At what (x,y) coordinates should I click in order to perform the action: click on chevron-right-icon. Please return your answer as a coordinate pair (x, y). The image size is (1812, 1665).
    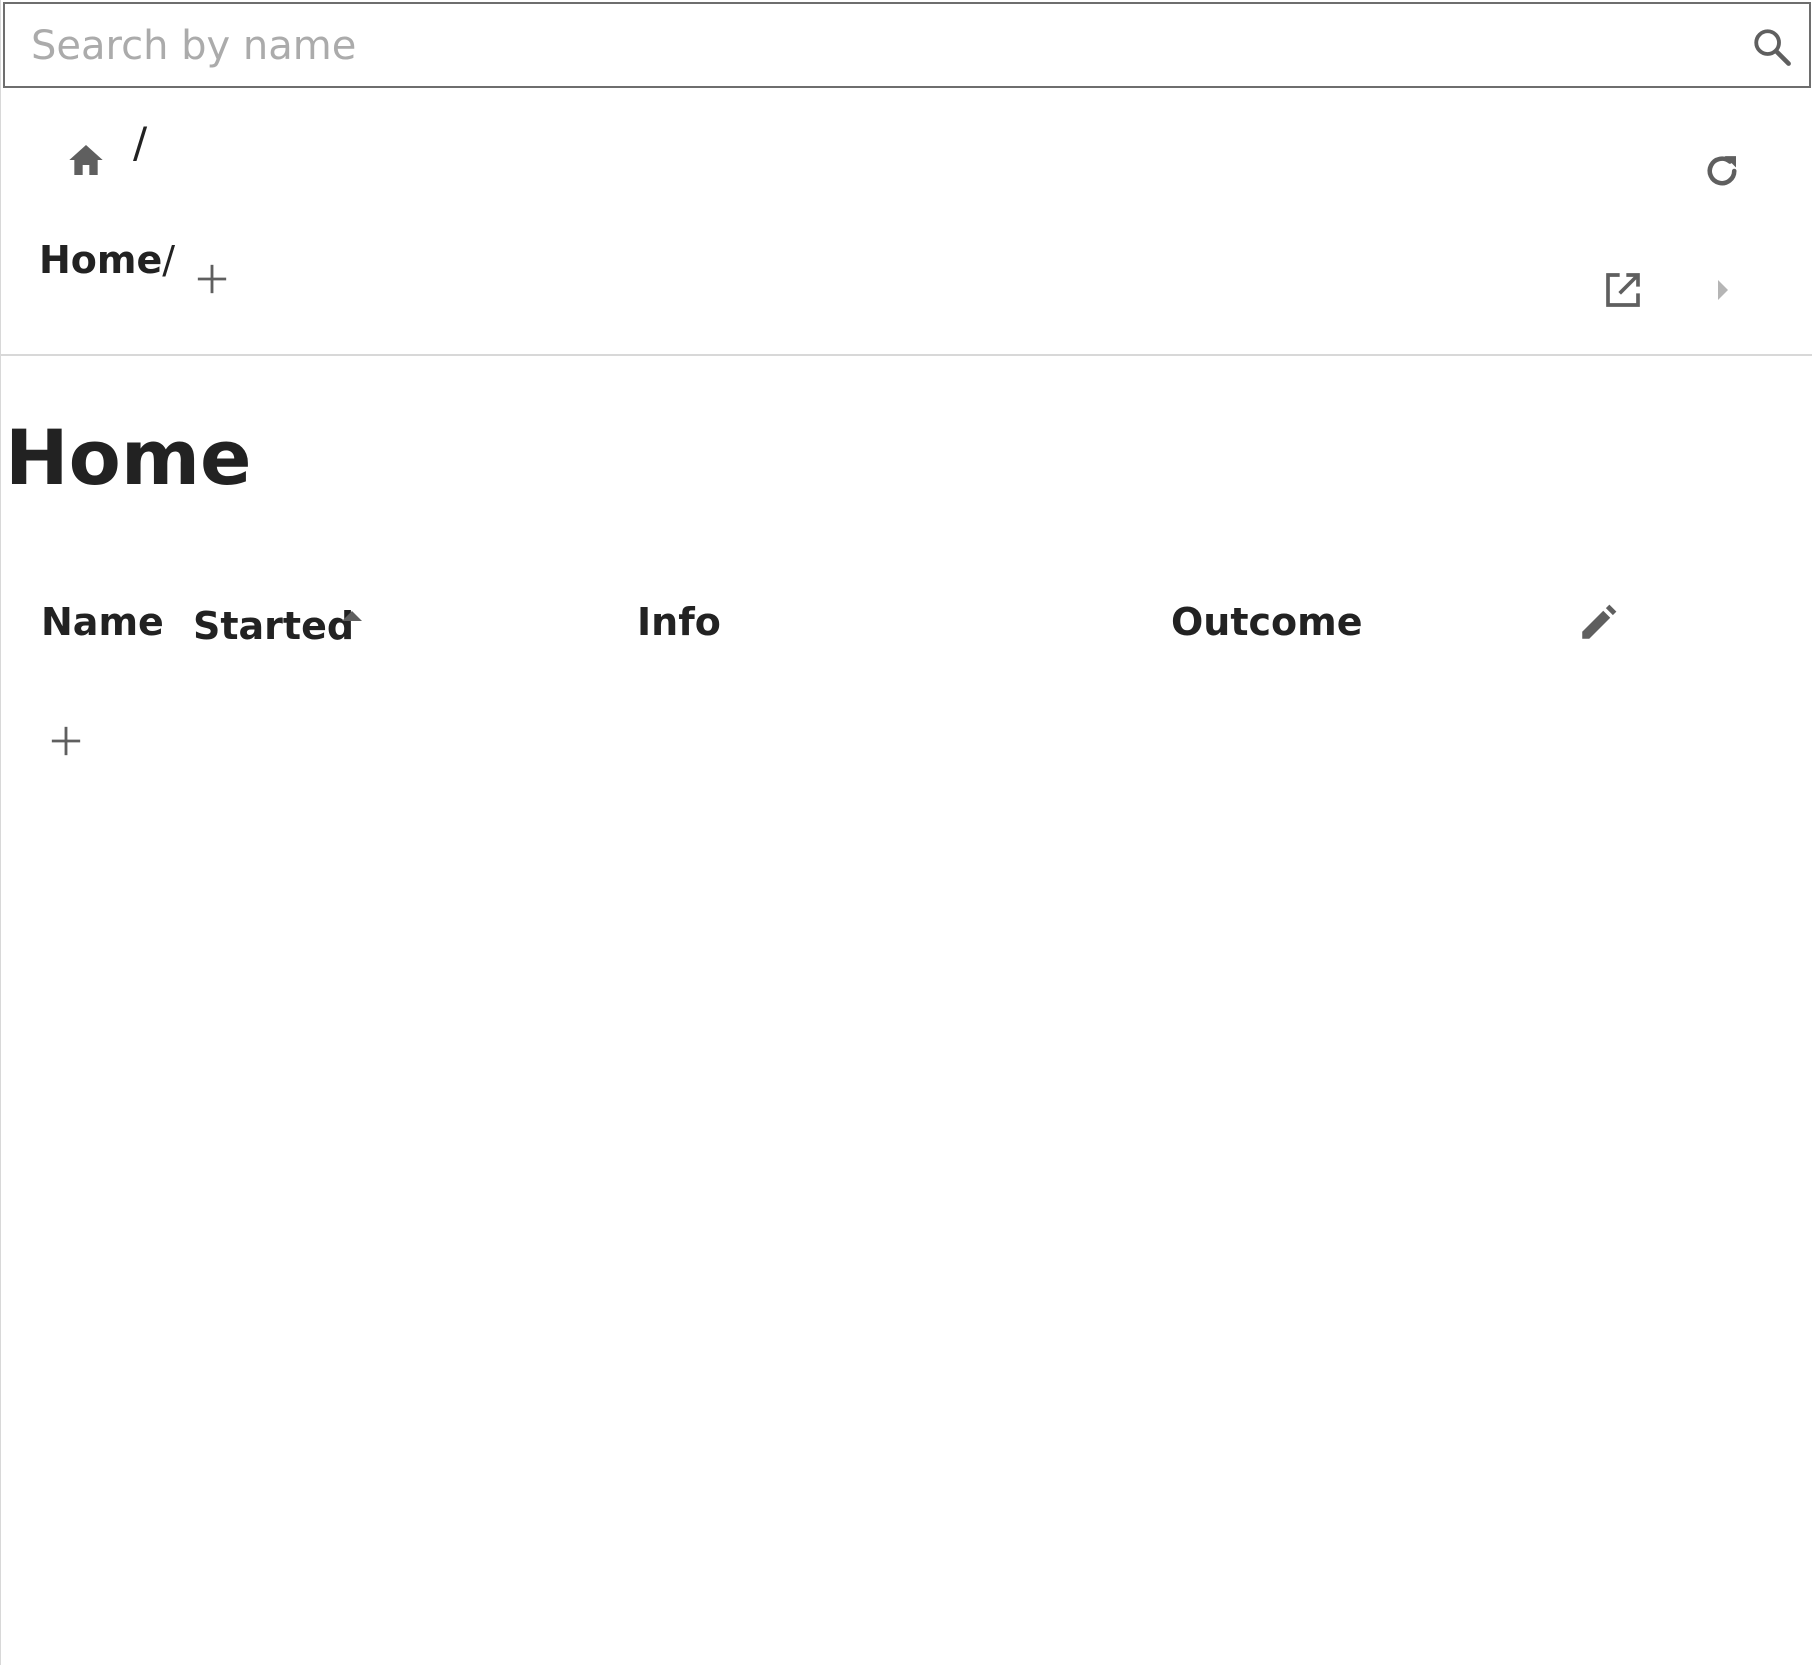
    Looking at the image, I should click on (1723, 290).